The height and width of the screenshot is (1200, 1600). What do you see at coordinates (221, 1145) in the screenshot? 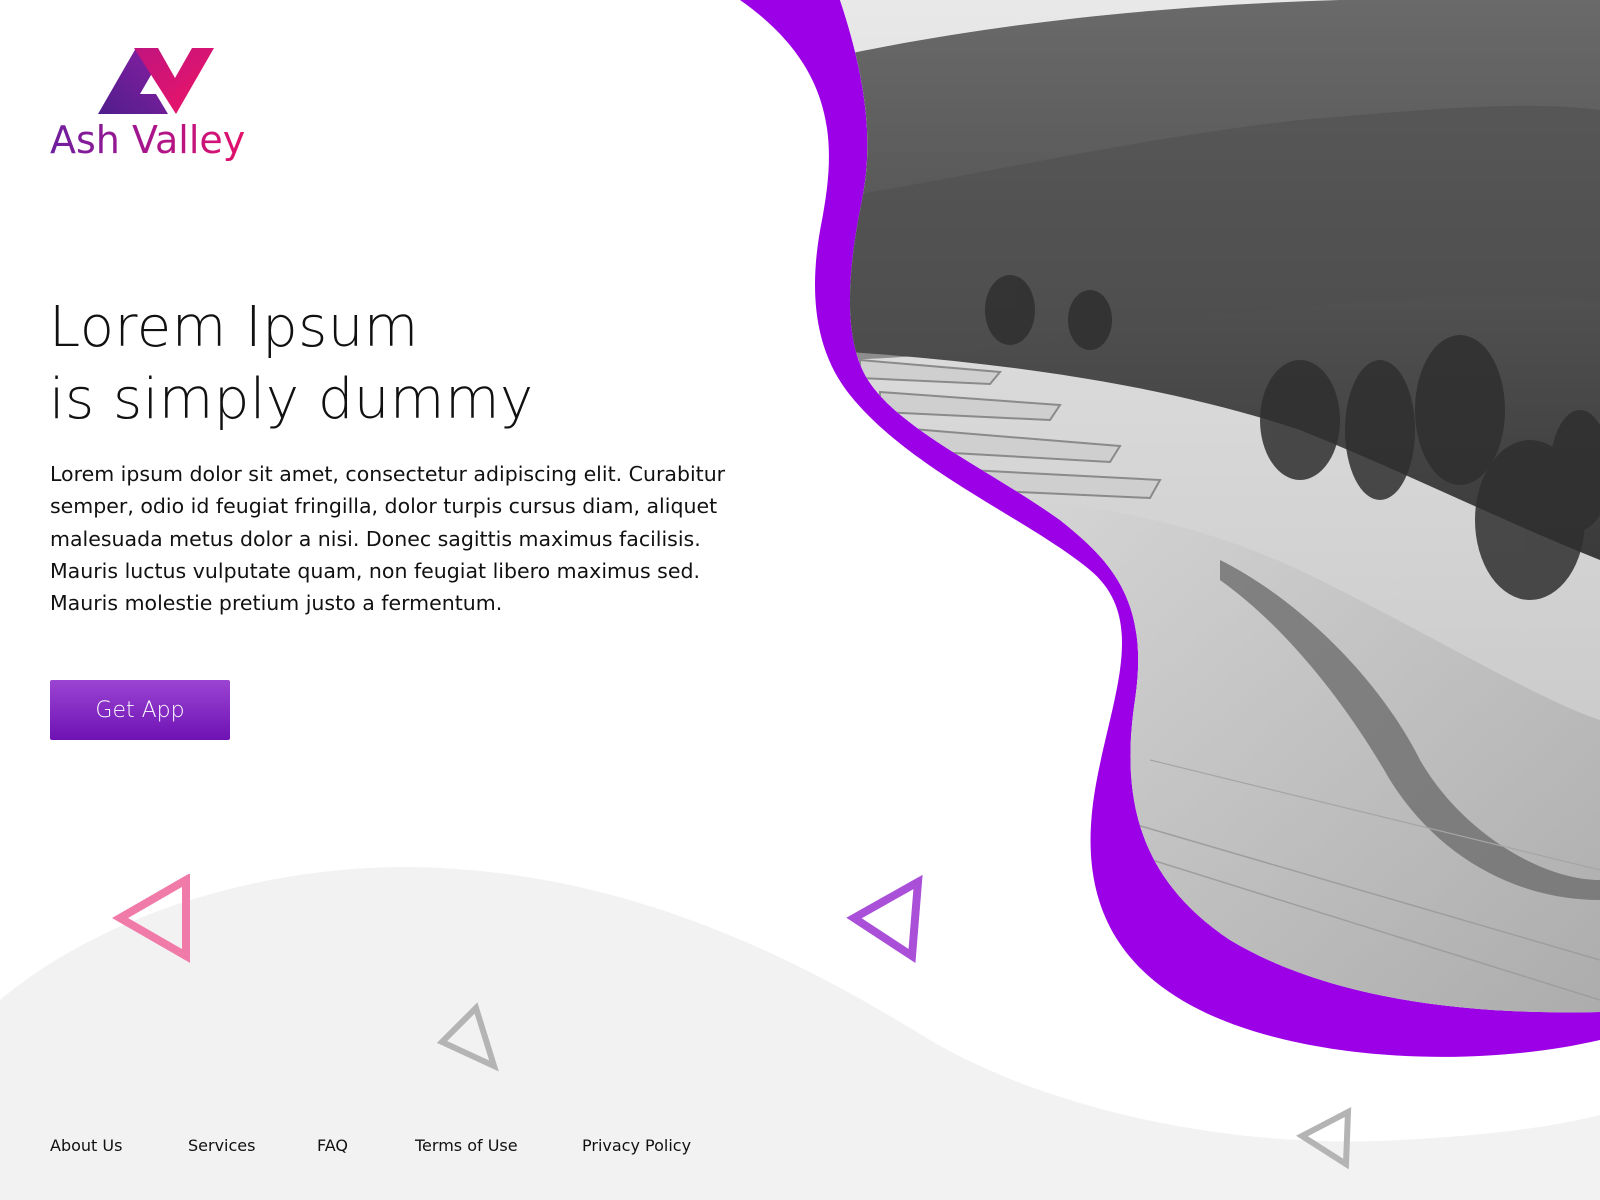
I see `footer-link-services: Services` at bounding box center [221, 1145].